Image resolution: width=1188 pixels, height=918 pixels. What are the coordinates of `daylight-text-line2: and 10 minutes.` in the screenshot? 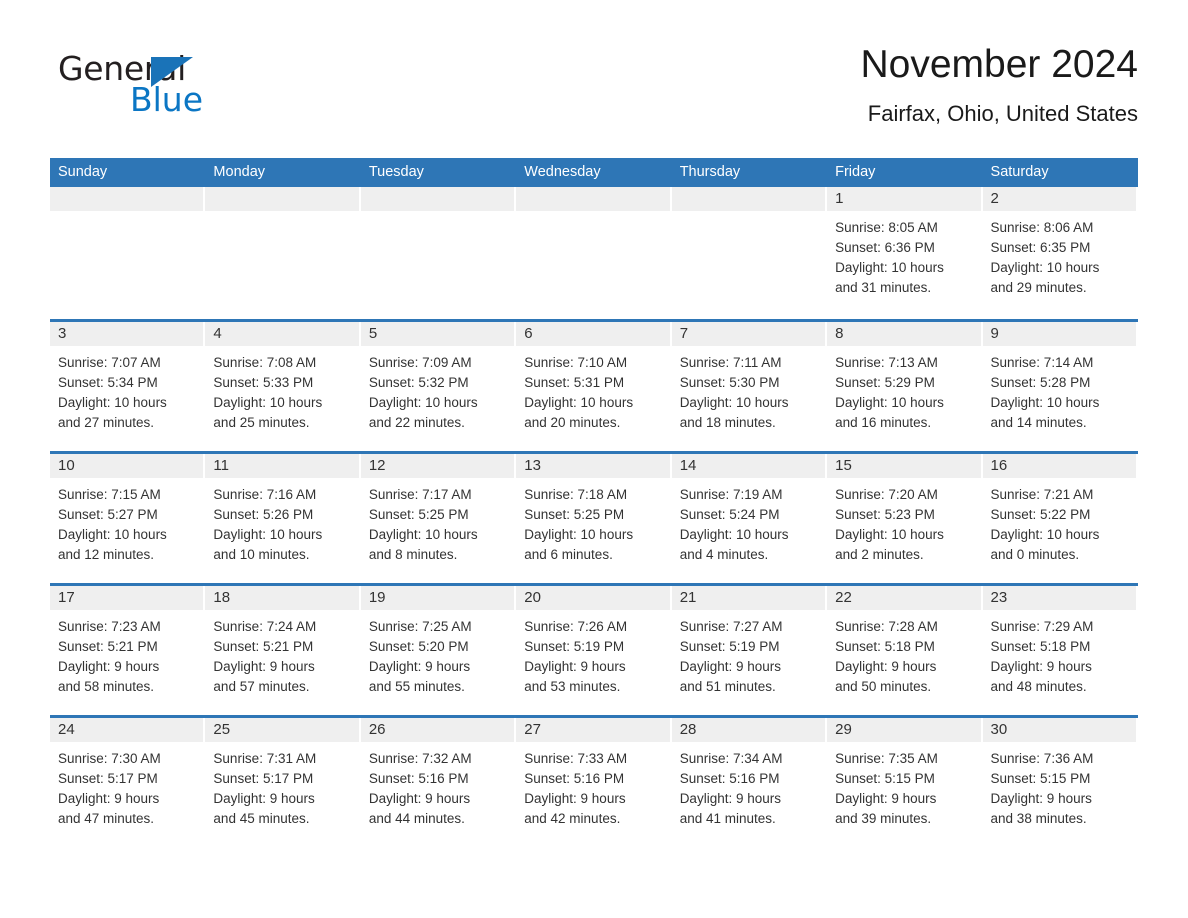 It's located at (261, 554).